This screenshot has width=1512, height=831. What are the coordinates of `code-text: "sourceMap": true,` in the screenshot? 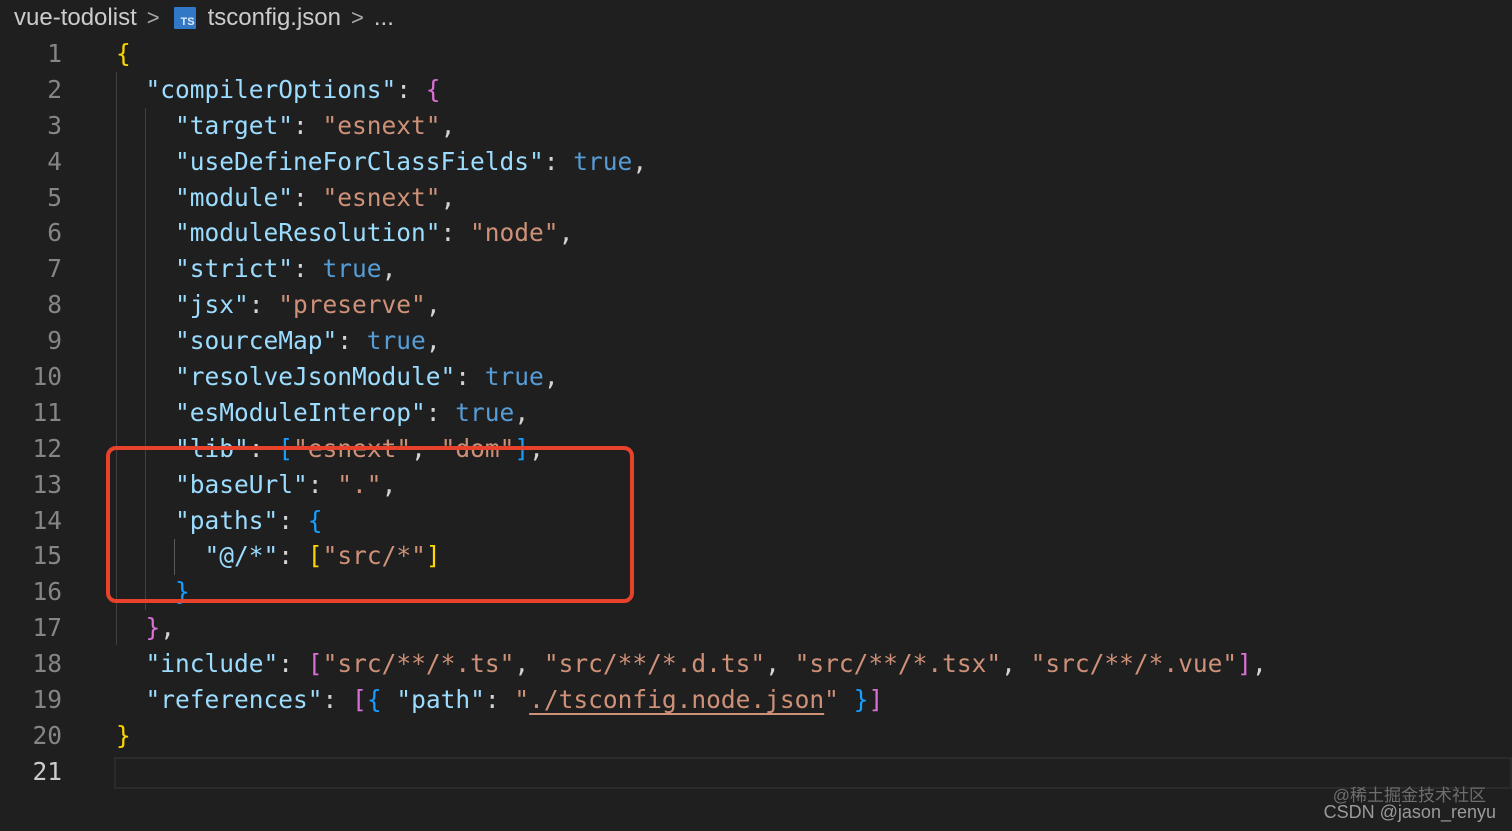 It's located at (308, 341).